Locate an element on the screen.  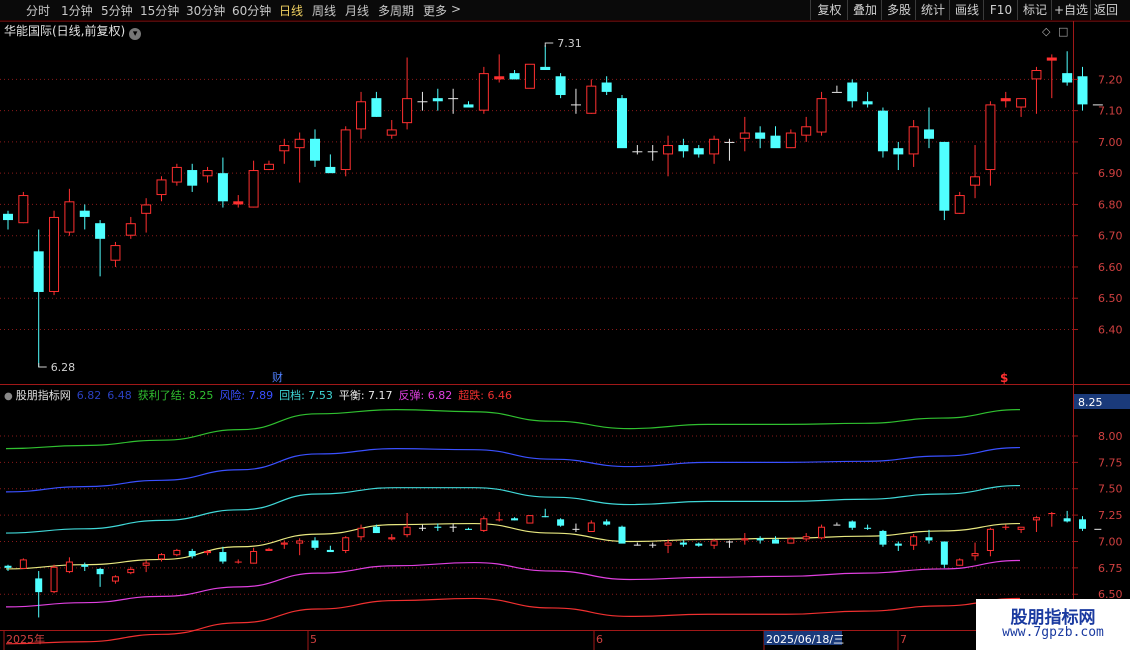
toolbar-button-5: F10 is located at coordinates (1000, 10).